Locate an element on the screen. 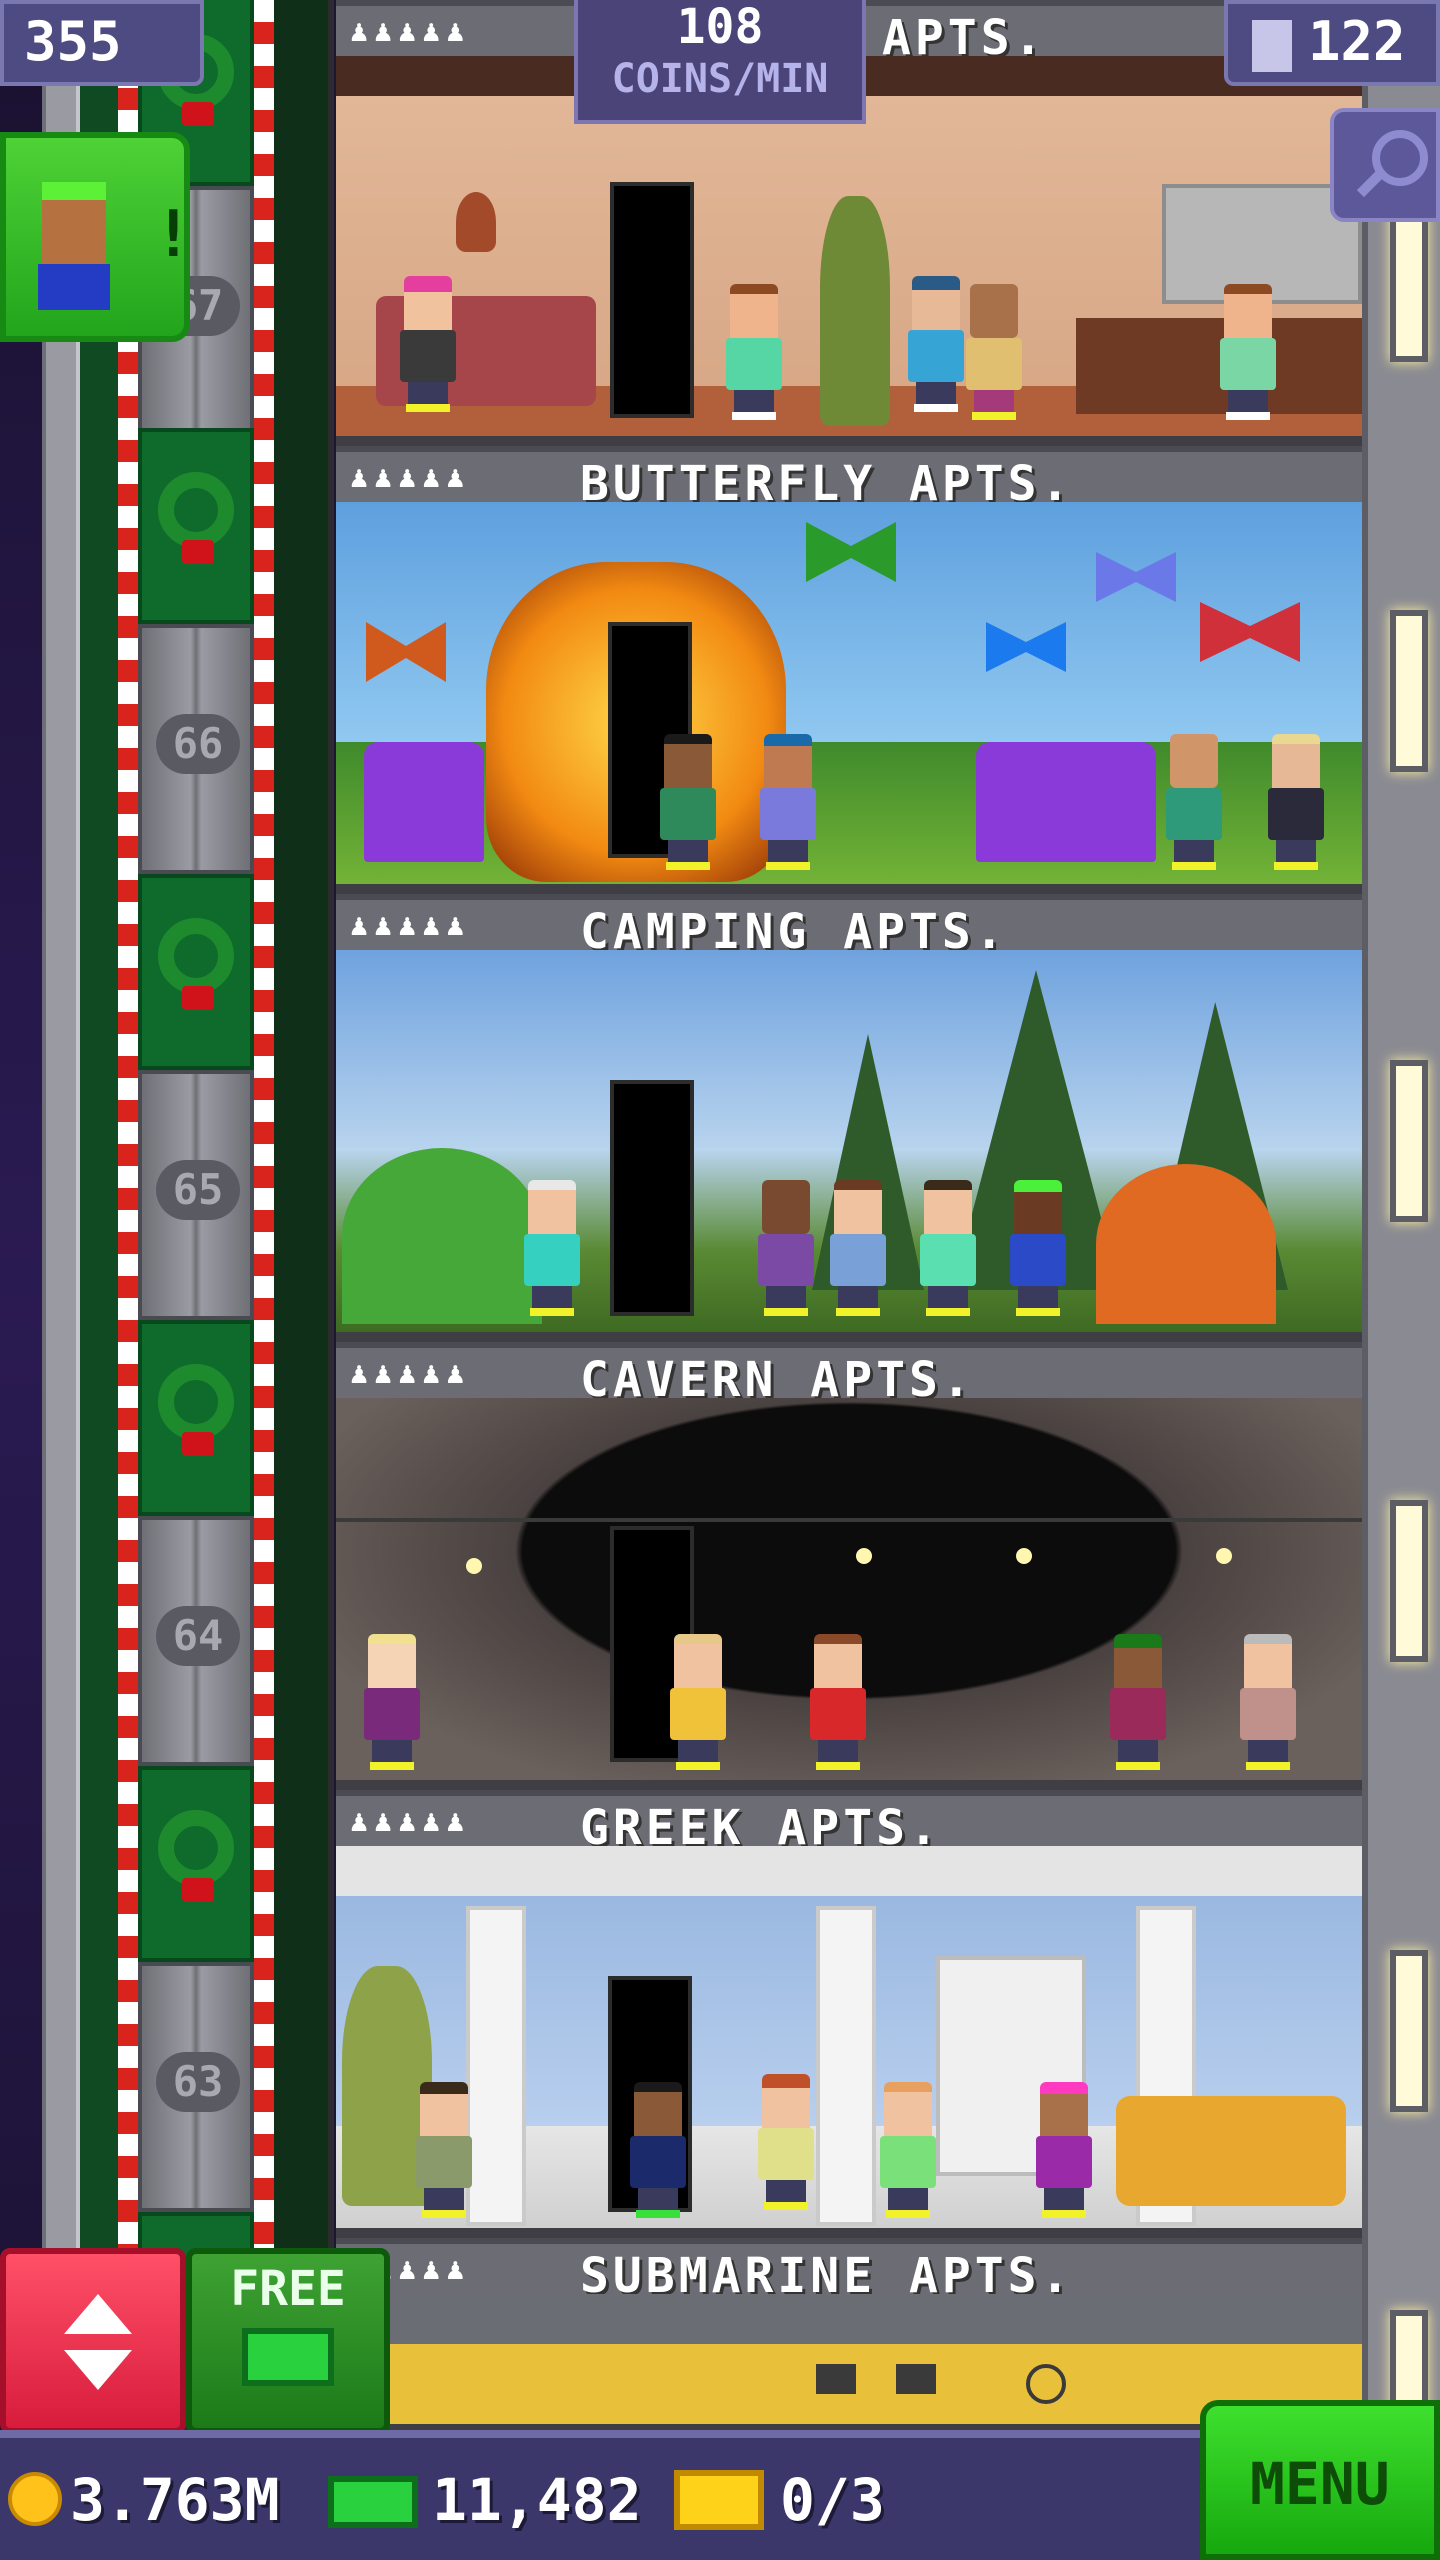 The height and width of the screenshot is (2560, 1440). elevator-button is located at coordinates (93, 2341).